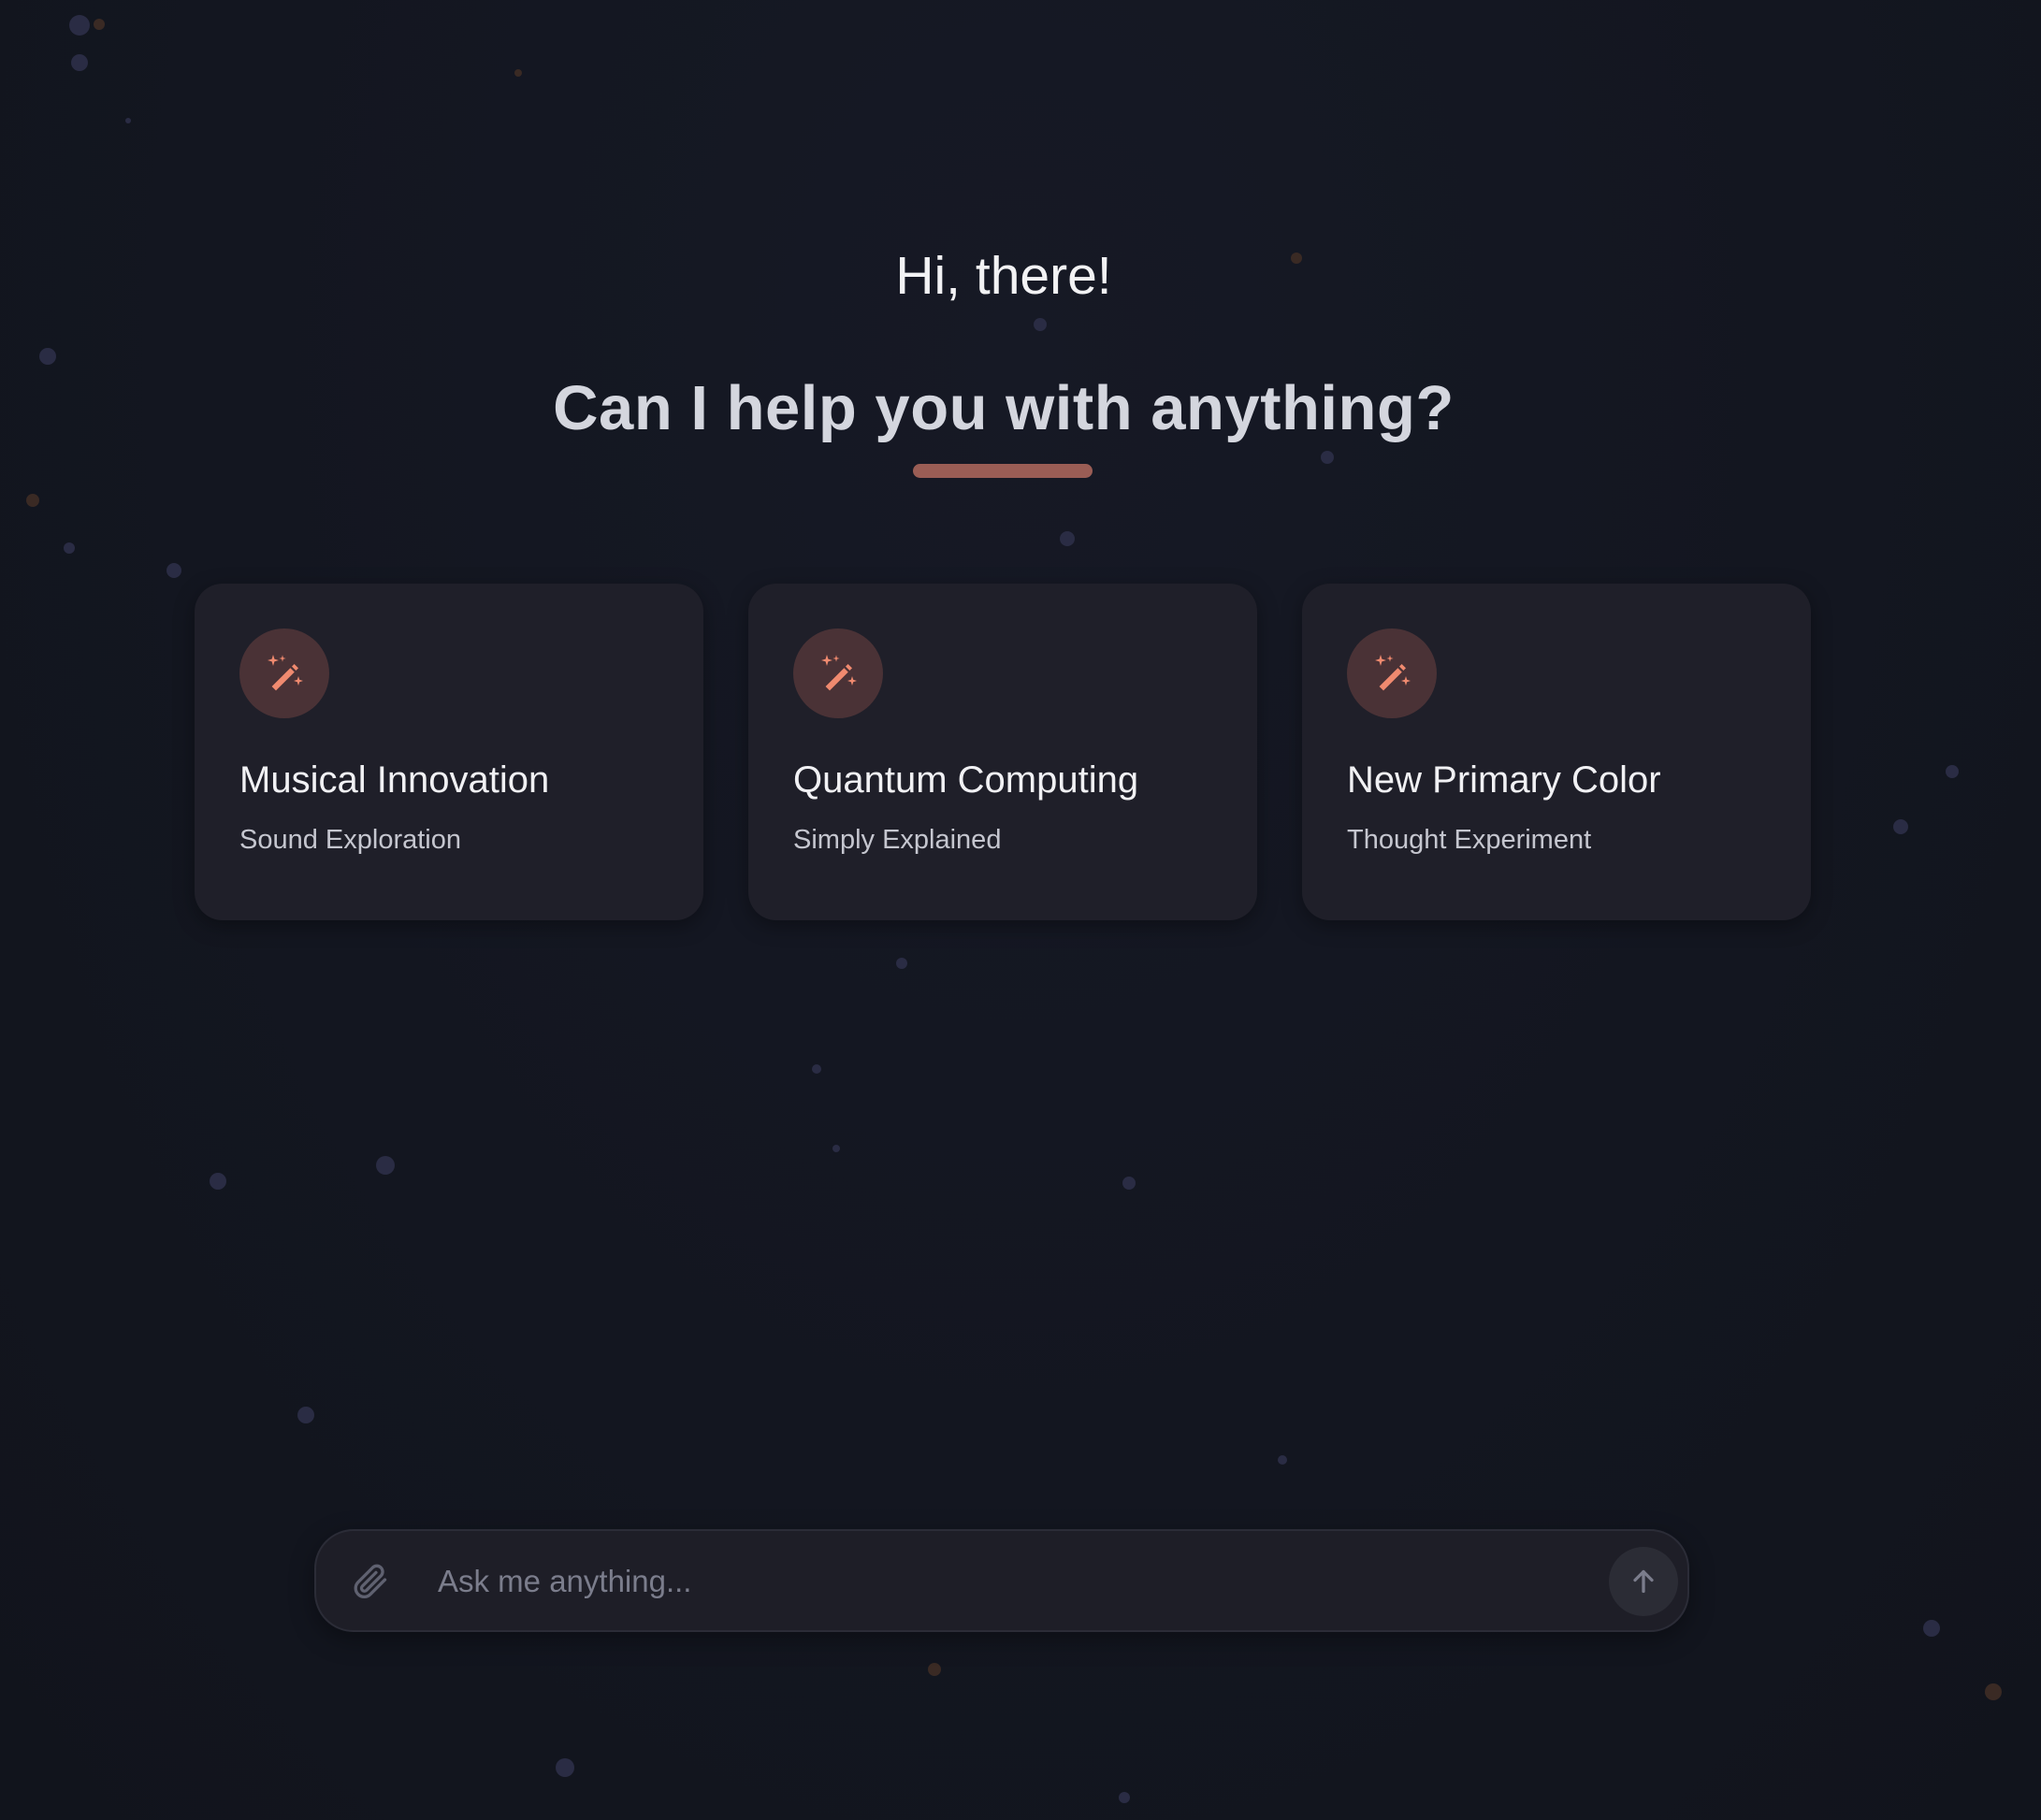 The width and height of the screenshot is (2041, 1820). Describe the element at coordinates (1002, 752) in the screenshot. I see `suggestion-card-quantum-computing: Quantum Computing Simply Explained` at that location.